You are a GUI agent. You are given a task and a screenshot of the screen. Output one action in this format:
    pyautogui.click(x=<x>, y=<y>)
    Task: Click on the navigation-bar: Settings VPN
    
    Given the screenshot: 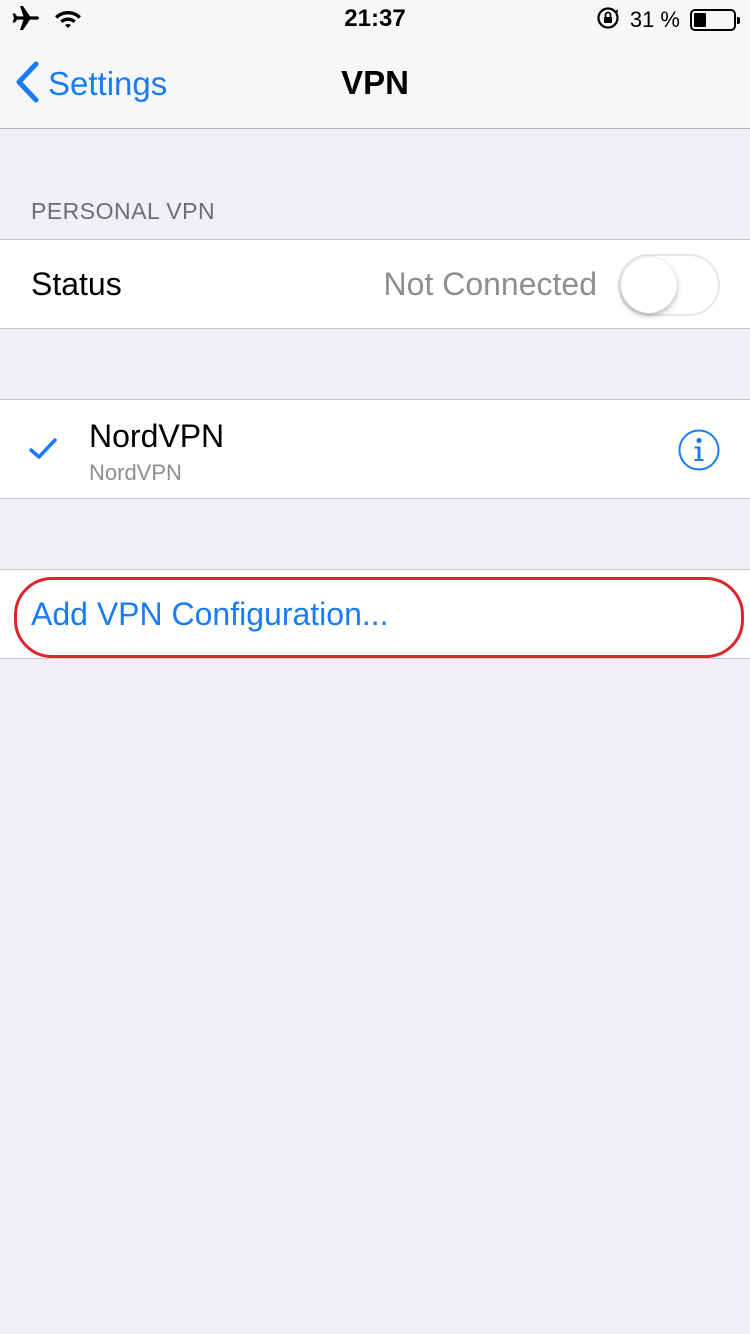 What is the action you would take?
    pyautogui.click(x=375, y=84)
    